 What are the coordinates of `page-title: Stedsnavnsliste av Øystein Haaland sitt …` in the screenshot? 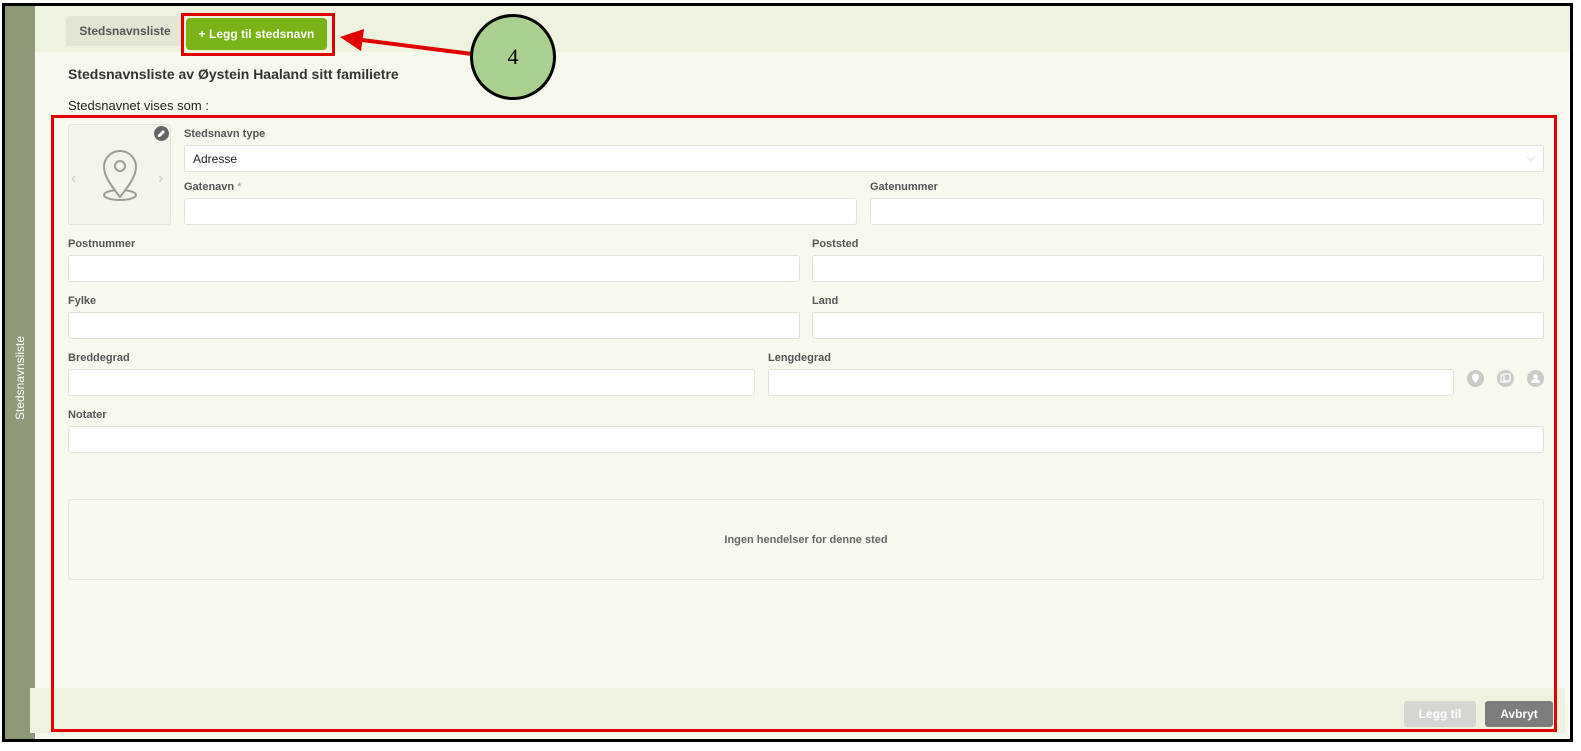 It's located at (233, 74).